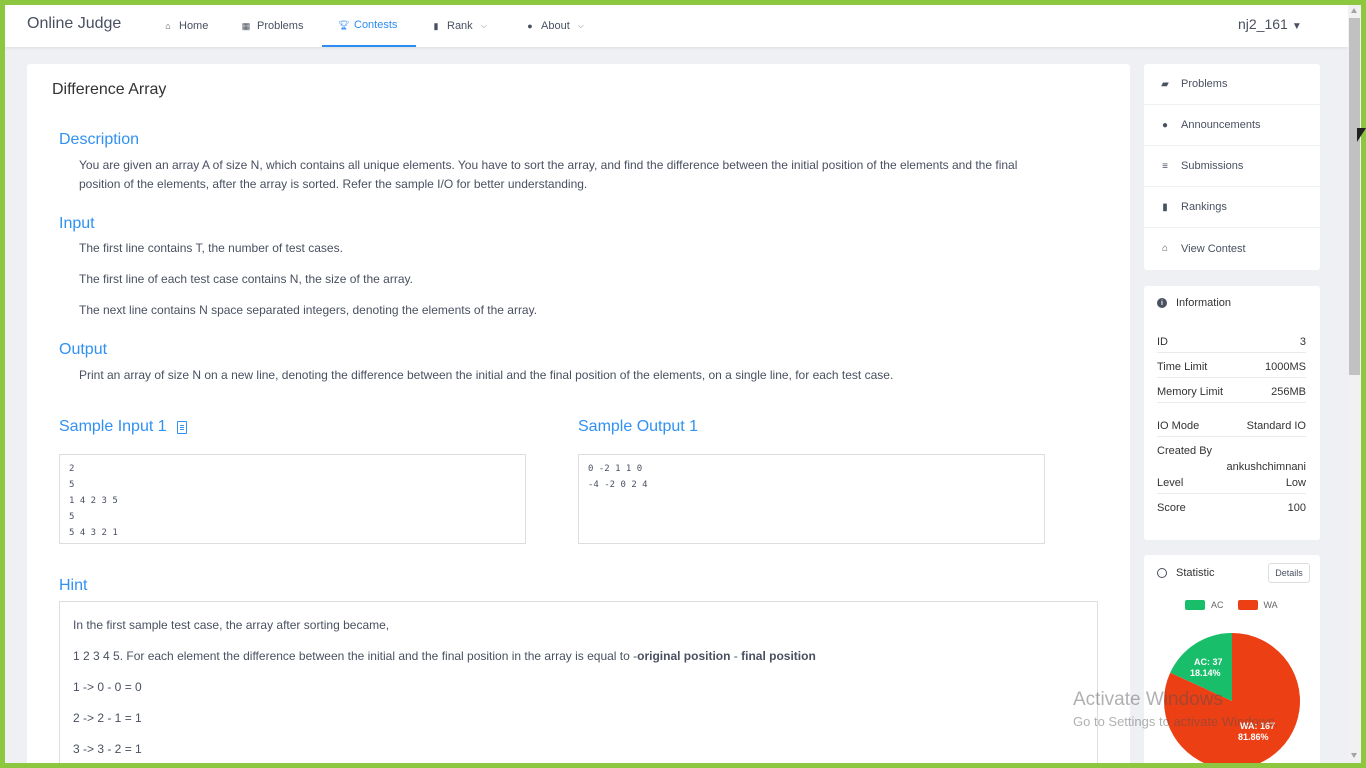  I want to click on information-title: Information, so click(1204, 303).